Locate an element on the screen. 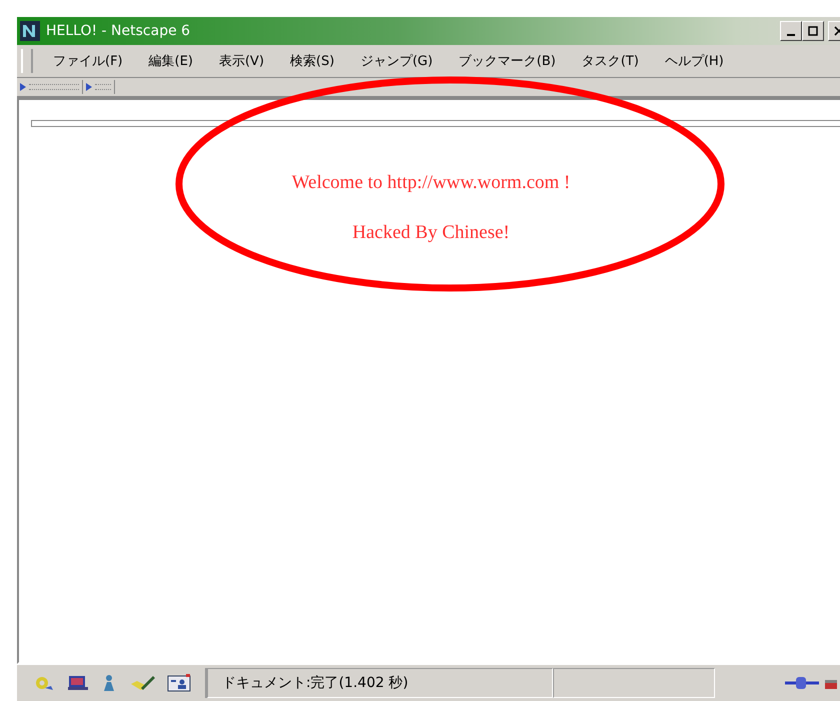 The width and height of the screenshot is (840, 701). page-text: Welcome to http://www.worm.com ! is located at coordinates (431, 182).